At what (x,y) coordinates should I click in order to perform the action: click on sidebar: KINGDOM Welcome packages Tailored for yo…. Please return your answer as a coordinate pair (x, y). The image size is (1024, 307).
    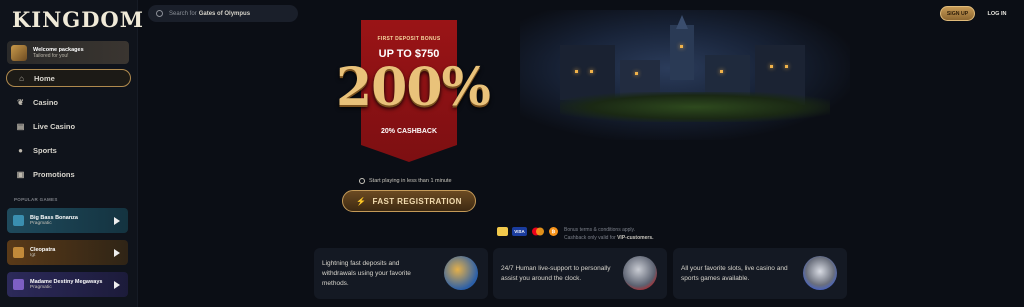
    Looking at the image, I should click on (71, 153).